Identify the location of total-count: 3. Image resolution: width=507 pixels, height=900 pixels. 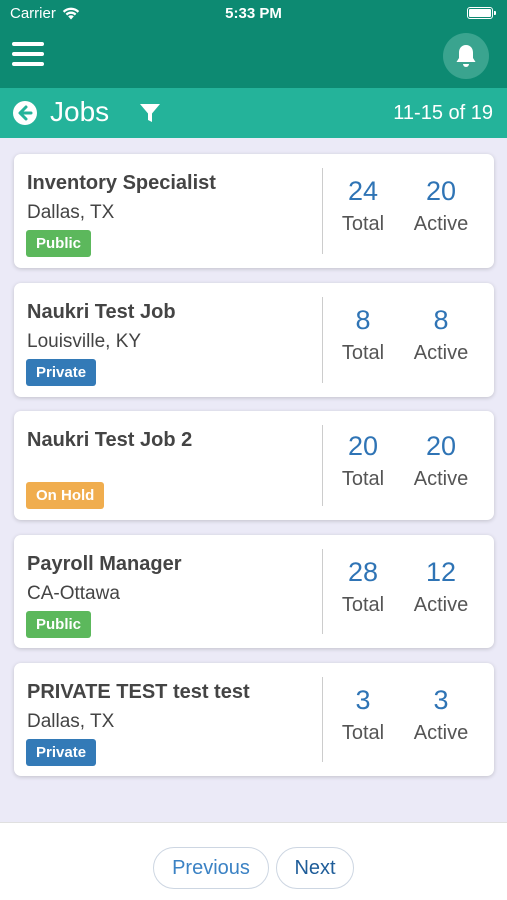
(363, 700).